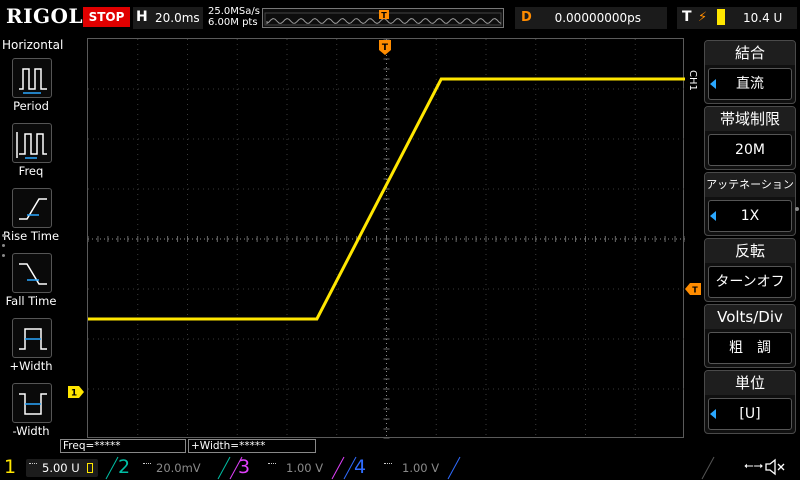 The image size is (800, 480). Describe the element at coordinates (750, 317) in the screenshot. I see `volts-div-header: Volts/Div` at that location.